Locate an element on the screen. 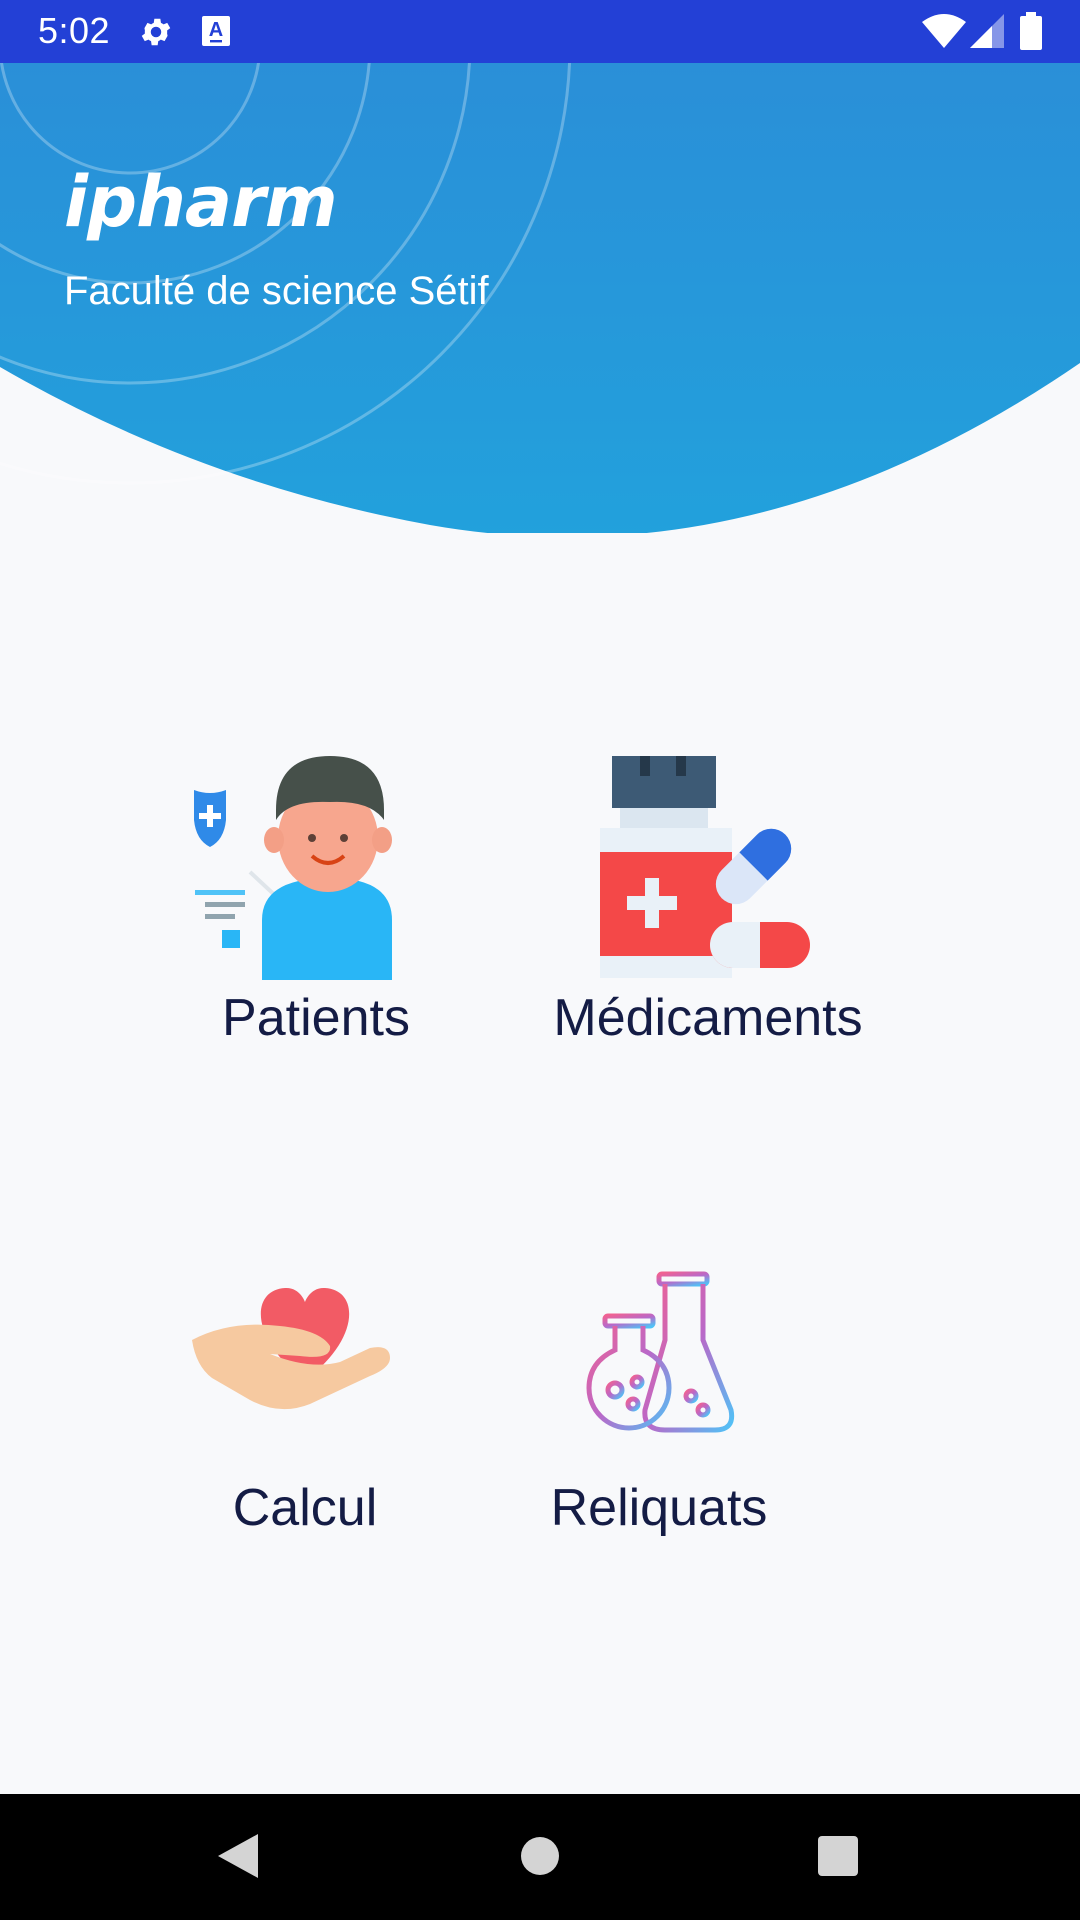  medicine-bottle-icon is located at coordinates (710, 867).